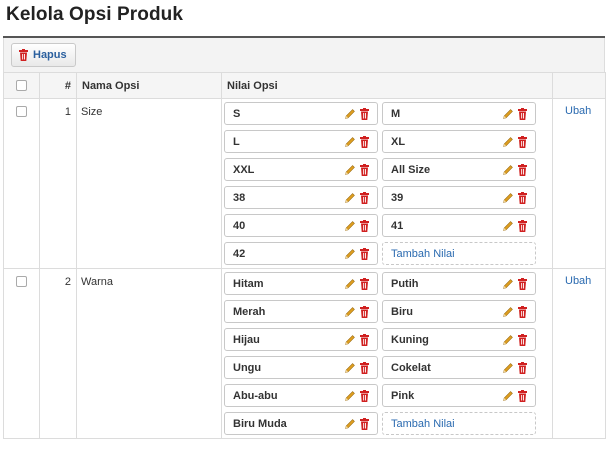  I want to click on option-value-label: Hijau, so click(246, 339).